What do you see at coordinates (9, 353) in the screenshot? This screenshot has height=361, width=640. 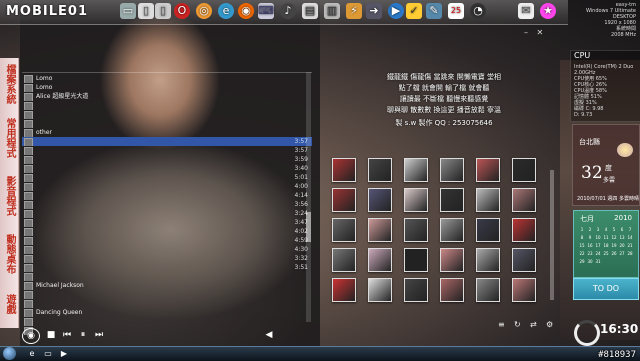 I see `start-button` at bounding box center [9, 353].